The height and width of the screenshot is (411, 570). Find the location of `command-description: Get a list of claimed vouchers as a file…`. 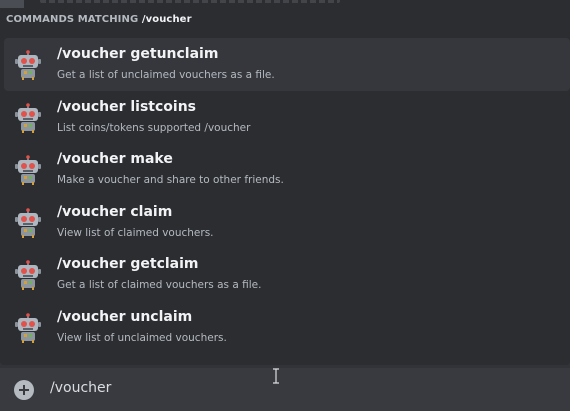

command-description: Get a list of claimed vouchers as a file… is located at coordinates (159, 285).